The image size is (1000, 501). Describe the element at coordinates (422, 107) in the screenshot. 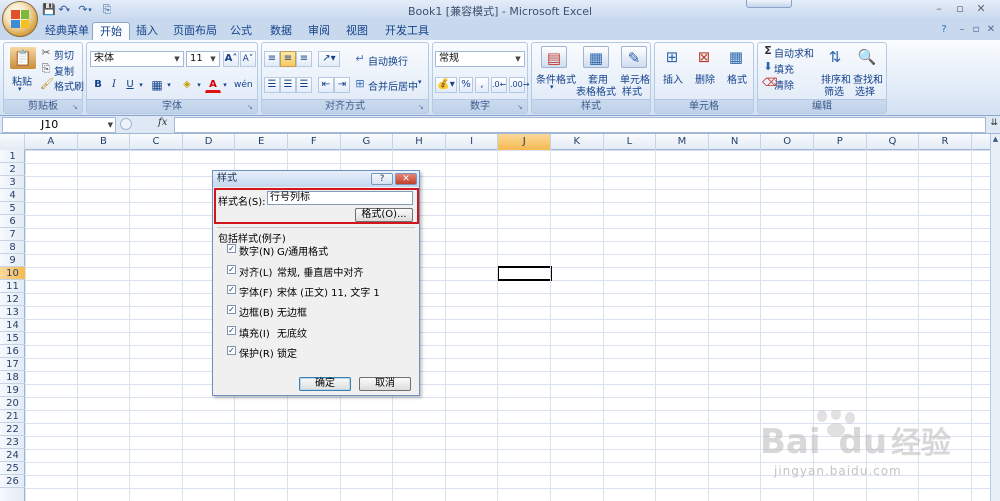

I see `alignment-launcher-icon: ↘` at that location.